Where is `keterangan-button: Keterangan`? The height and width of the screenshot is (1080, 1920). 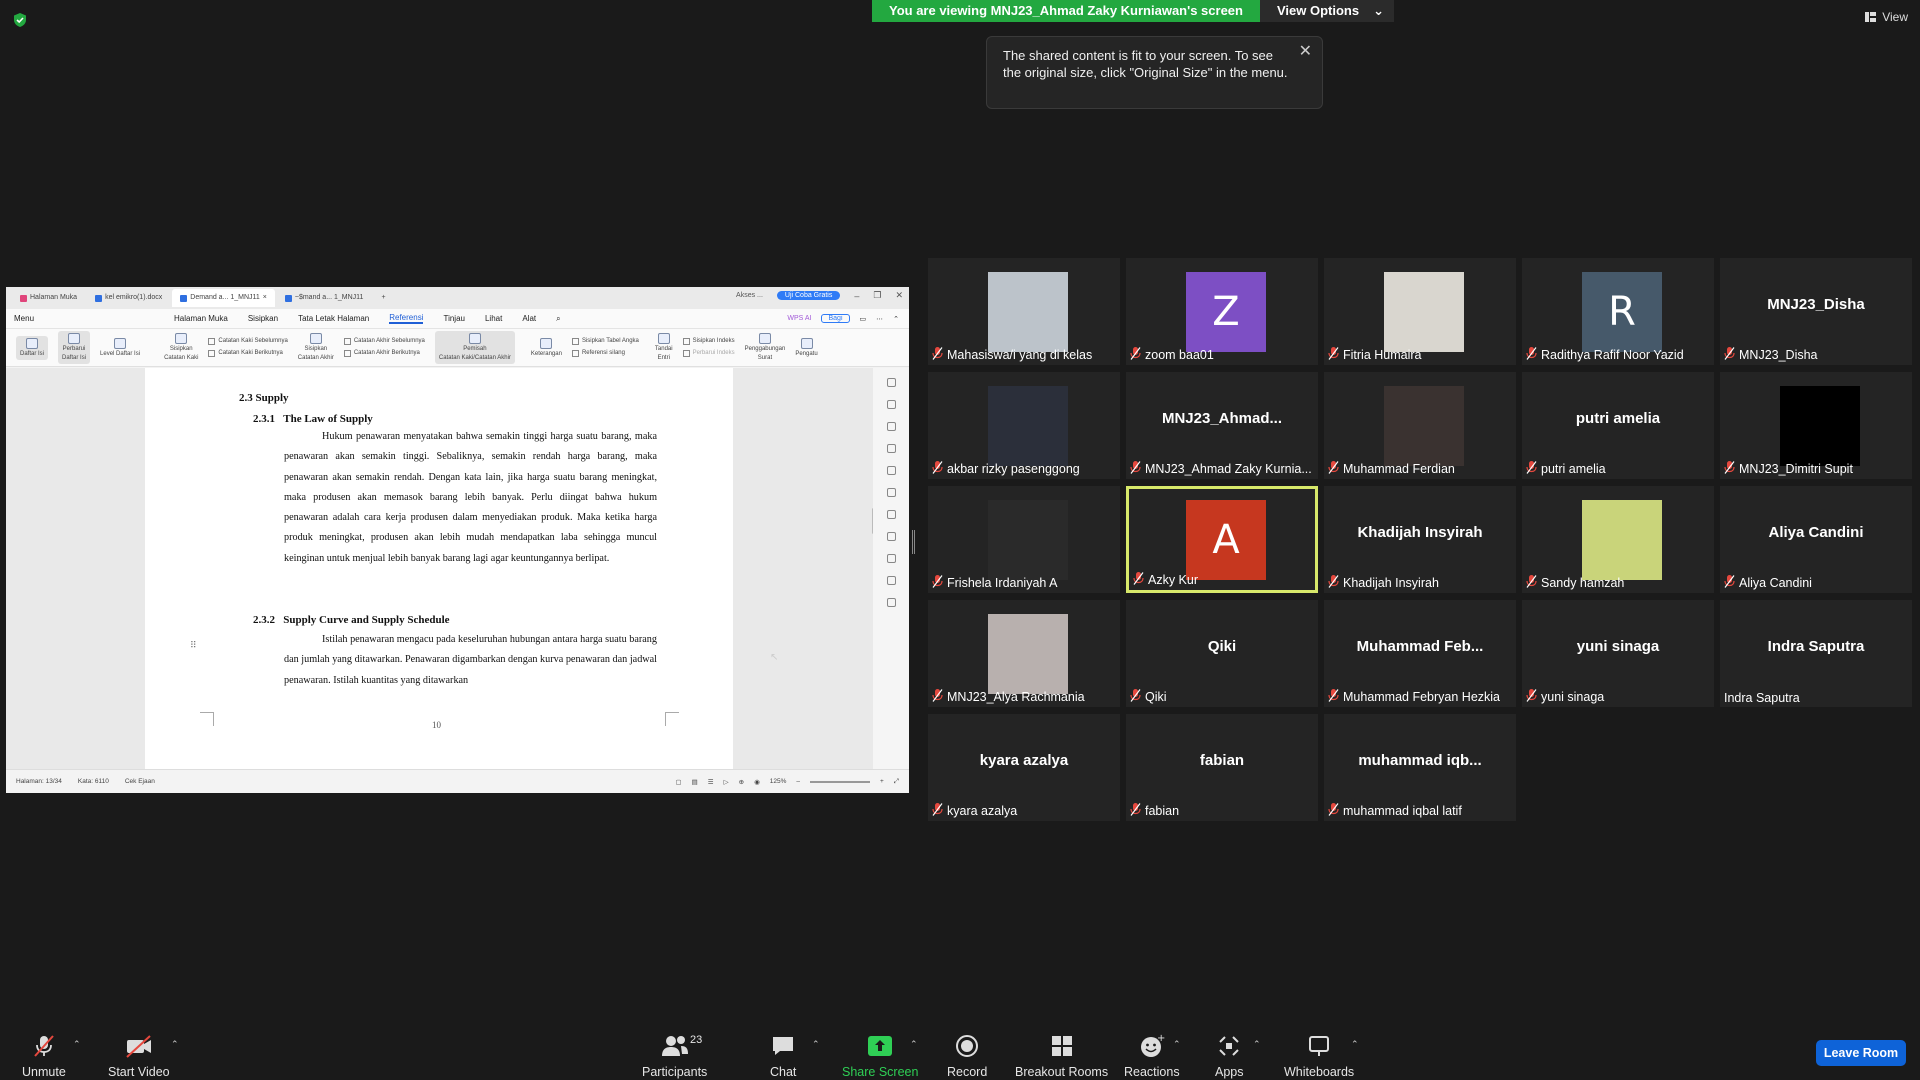 keterangan-button: Keterangan is located at coordinates (546, 347).